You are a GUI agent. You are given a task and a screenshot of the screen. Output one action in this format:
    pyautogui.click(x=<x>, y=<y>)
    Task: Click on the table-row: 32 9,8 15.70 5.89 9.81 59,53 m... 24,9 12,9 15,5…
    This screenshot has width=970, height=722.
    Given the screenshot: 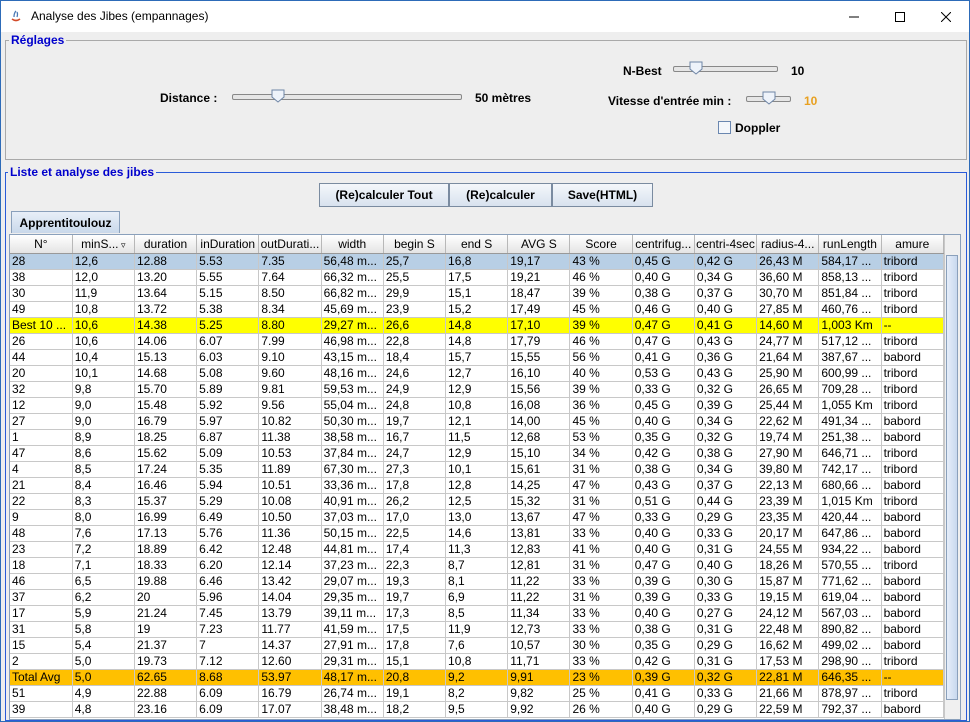 What is the action you would take?
    pyautogui.click(x=477, y=389)
    